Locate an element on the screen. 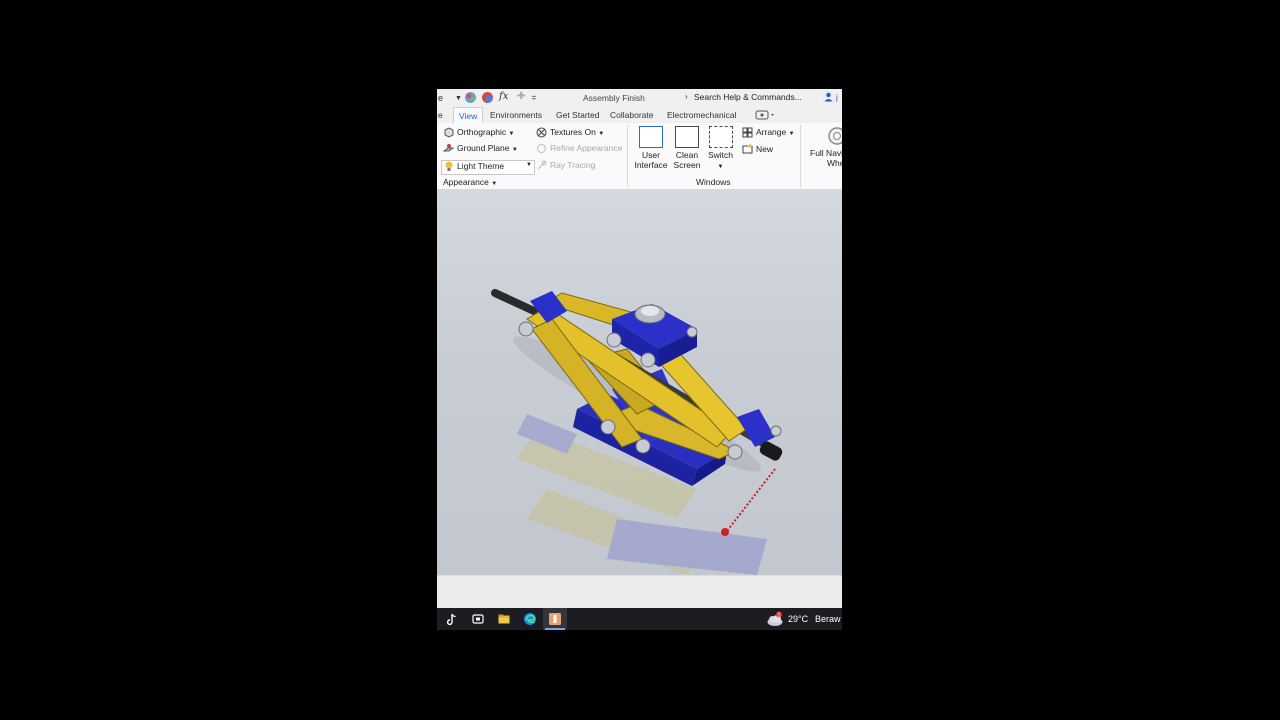 The image size is (1280, 720). bulb-icon is located at coordinates (449, 166).